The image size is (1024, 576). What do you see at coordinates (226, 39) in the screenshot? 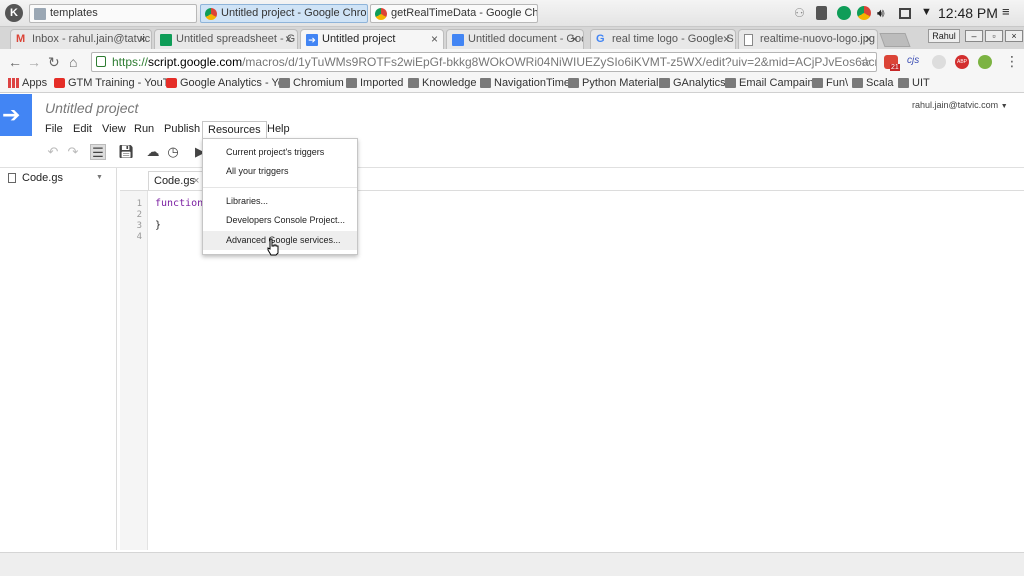
I see `tab-untitled-spreadsheet: Untitled spreadsheet - G ×` at bounding box center [226, 39].